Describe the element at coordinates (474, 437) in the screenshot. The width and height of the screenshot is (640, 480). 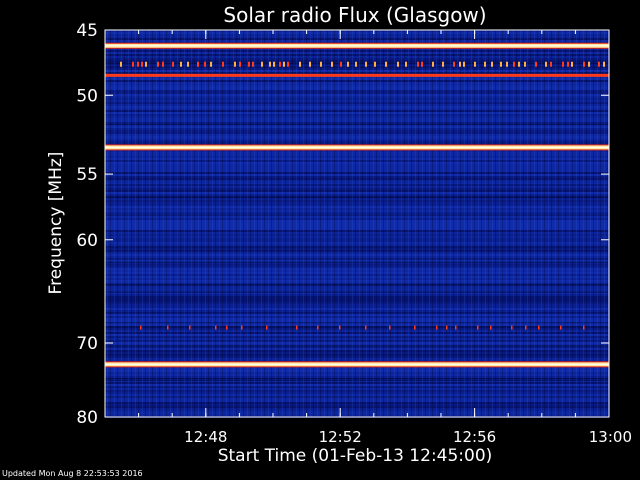
I see `x-tick-label: 12:56` at that location.